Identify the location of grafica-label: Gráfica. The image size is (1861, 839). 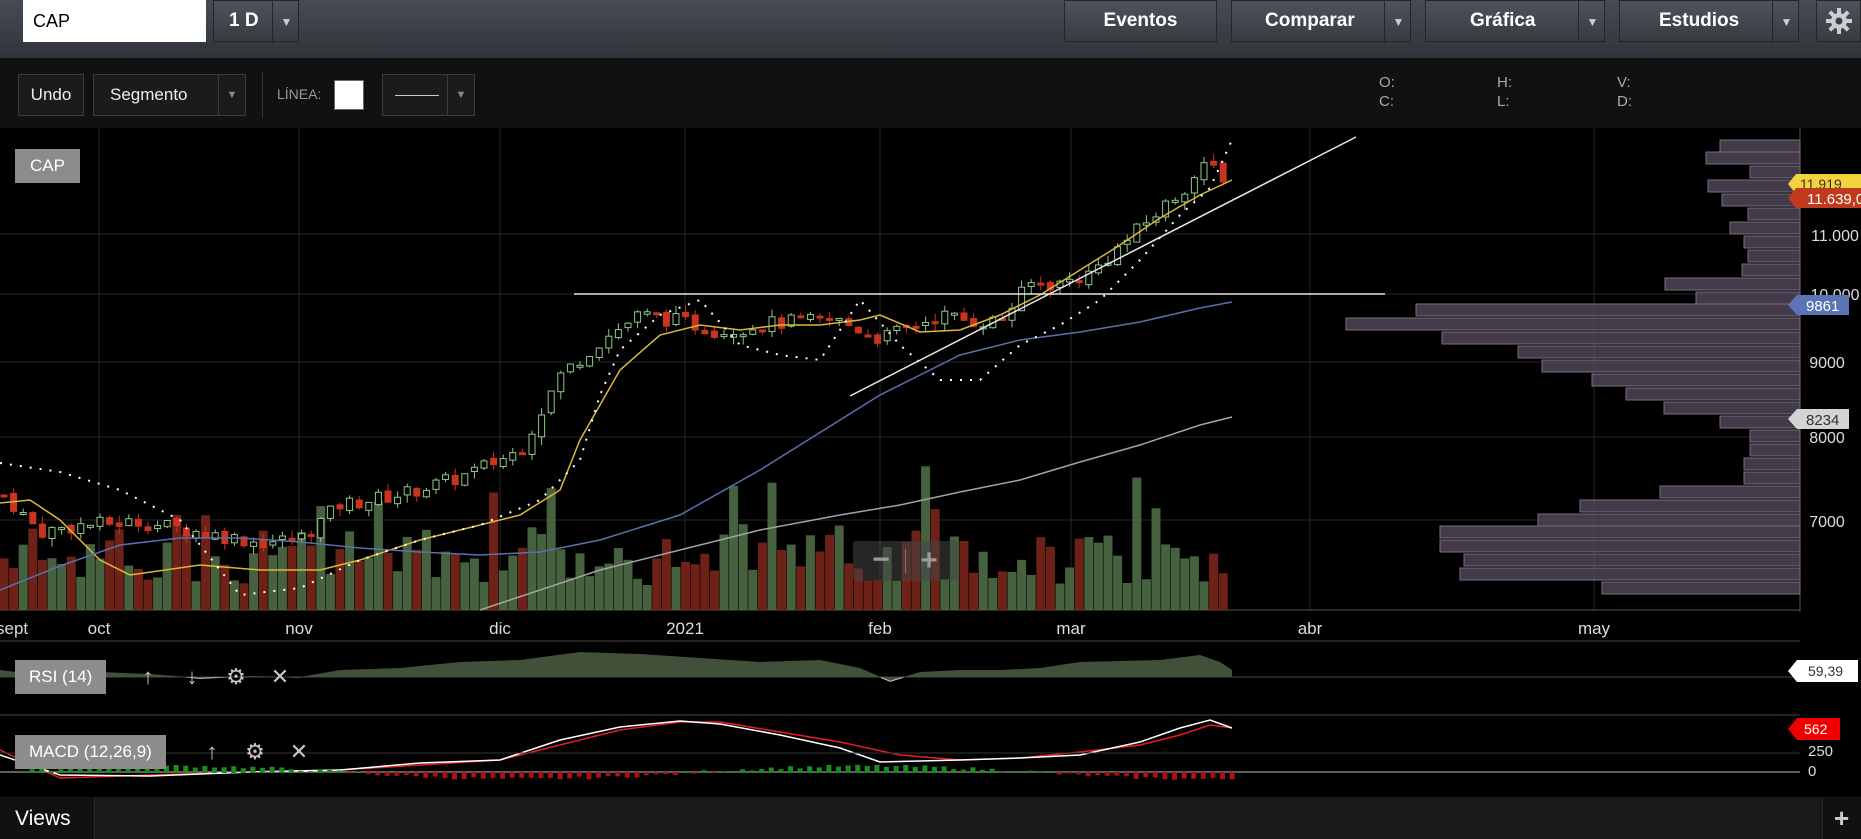
(1503, 20).